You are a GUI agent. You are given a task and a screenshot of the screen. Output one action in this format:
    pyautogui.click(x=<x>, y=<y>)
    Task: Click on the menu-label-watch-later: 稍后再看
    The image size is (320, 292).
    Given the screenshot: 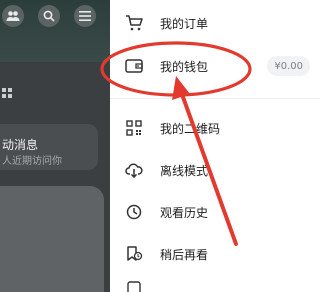 What is the action you would take?
    pyautogui.click(x=184, y=254)
    